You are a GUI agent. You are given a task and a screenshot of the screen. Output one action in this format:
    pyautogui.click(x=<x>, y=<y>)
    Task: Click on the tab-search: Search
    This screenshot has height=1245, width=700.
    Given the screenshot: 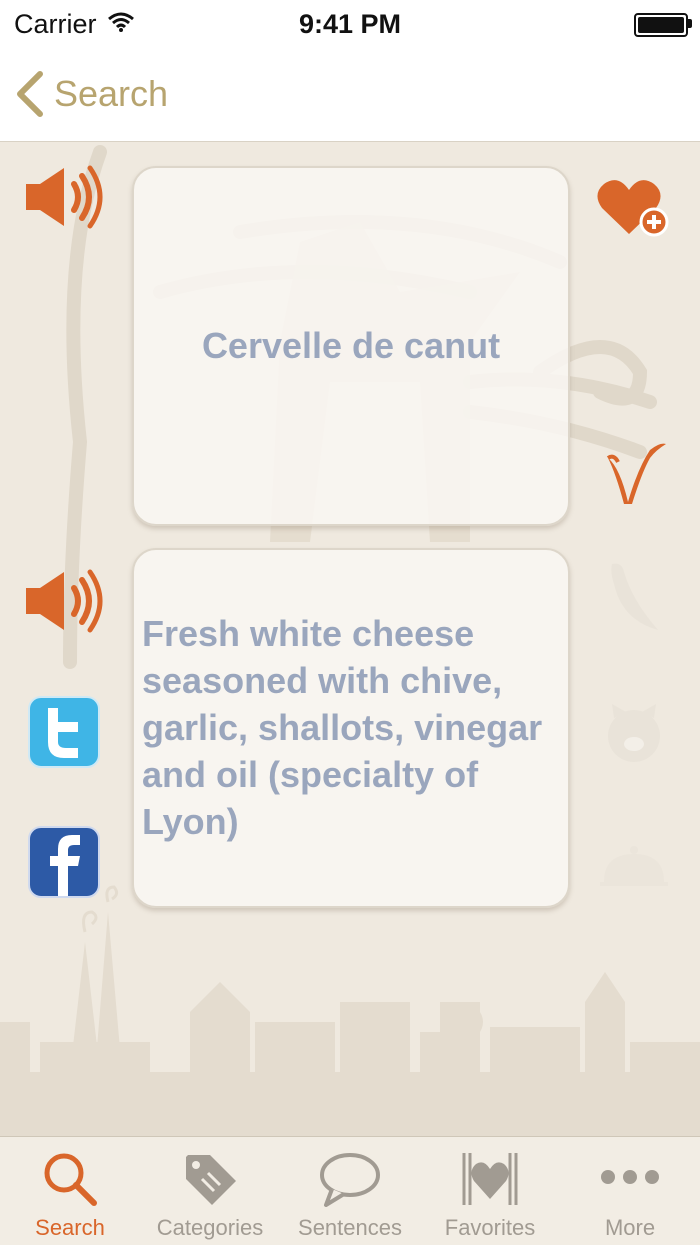 What is the action you would take?
    pyautogui.click(x=70, y=1191)
    